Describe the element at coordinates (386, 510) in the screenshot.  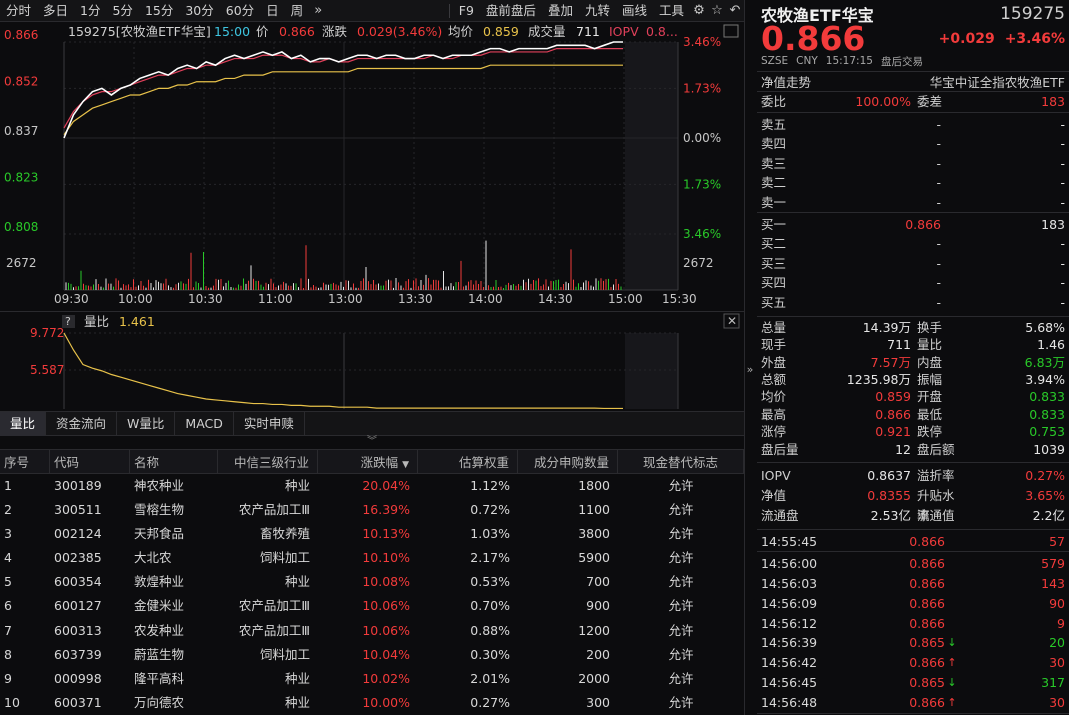
I see `cell-change: 16.39%` at that location.